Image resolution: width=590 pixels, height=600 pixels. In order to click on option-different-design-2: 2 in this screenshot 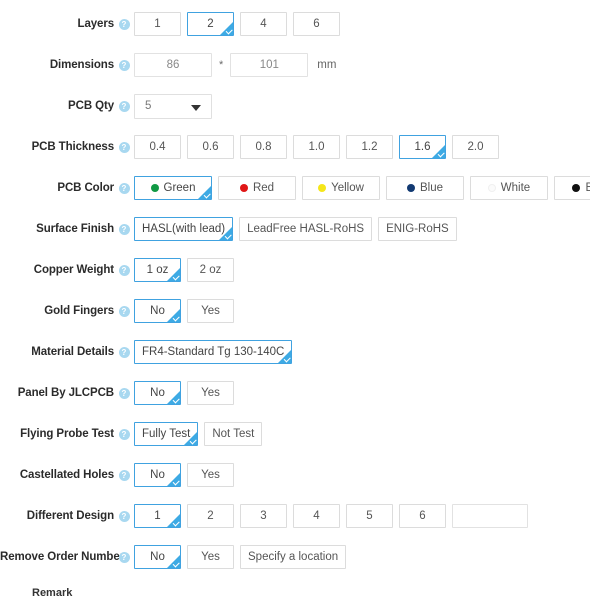, I will do `click(210, 516)`.